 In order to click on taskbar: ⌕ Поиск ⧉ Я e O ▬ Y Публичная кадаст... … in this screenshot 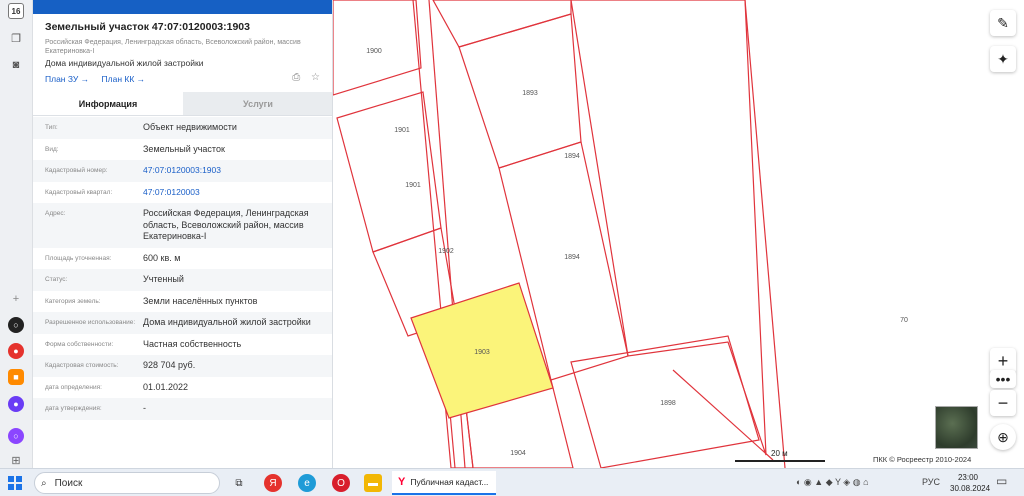, I will do `click(512, 482)`.